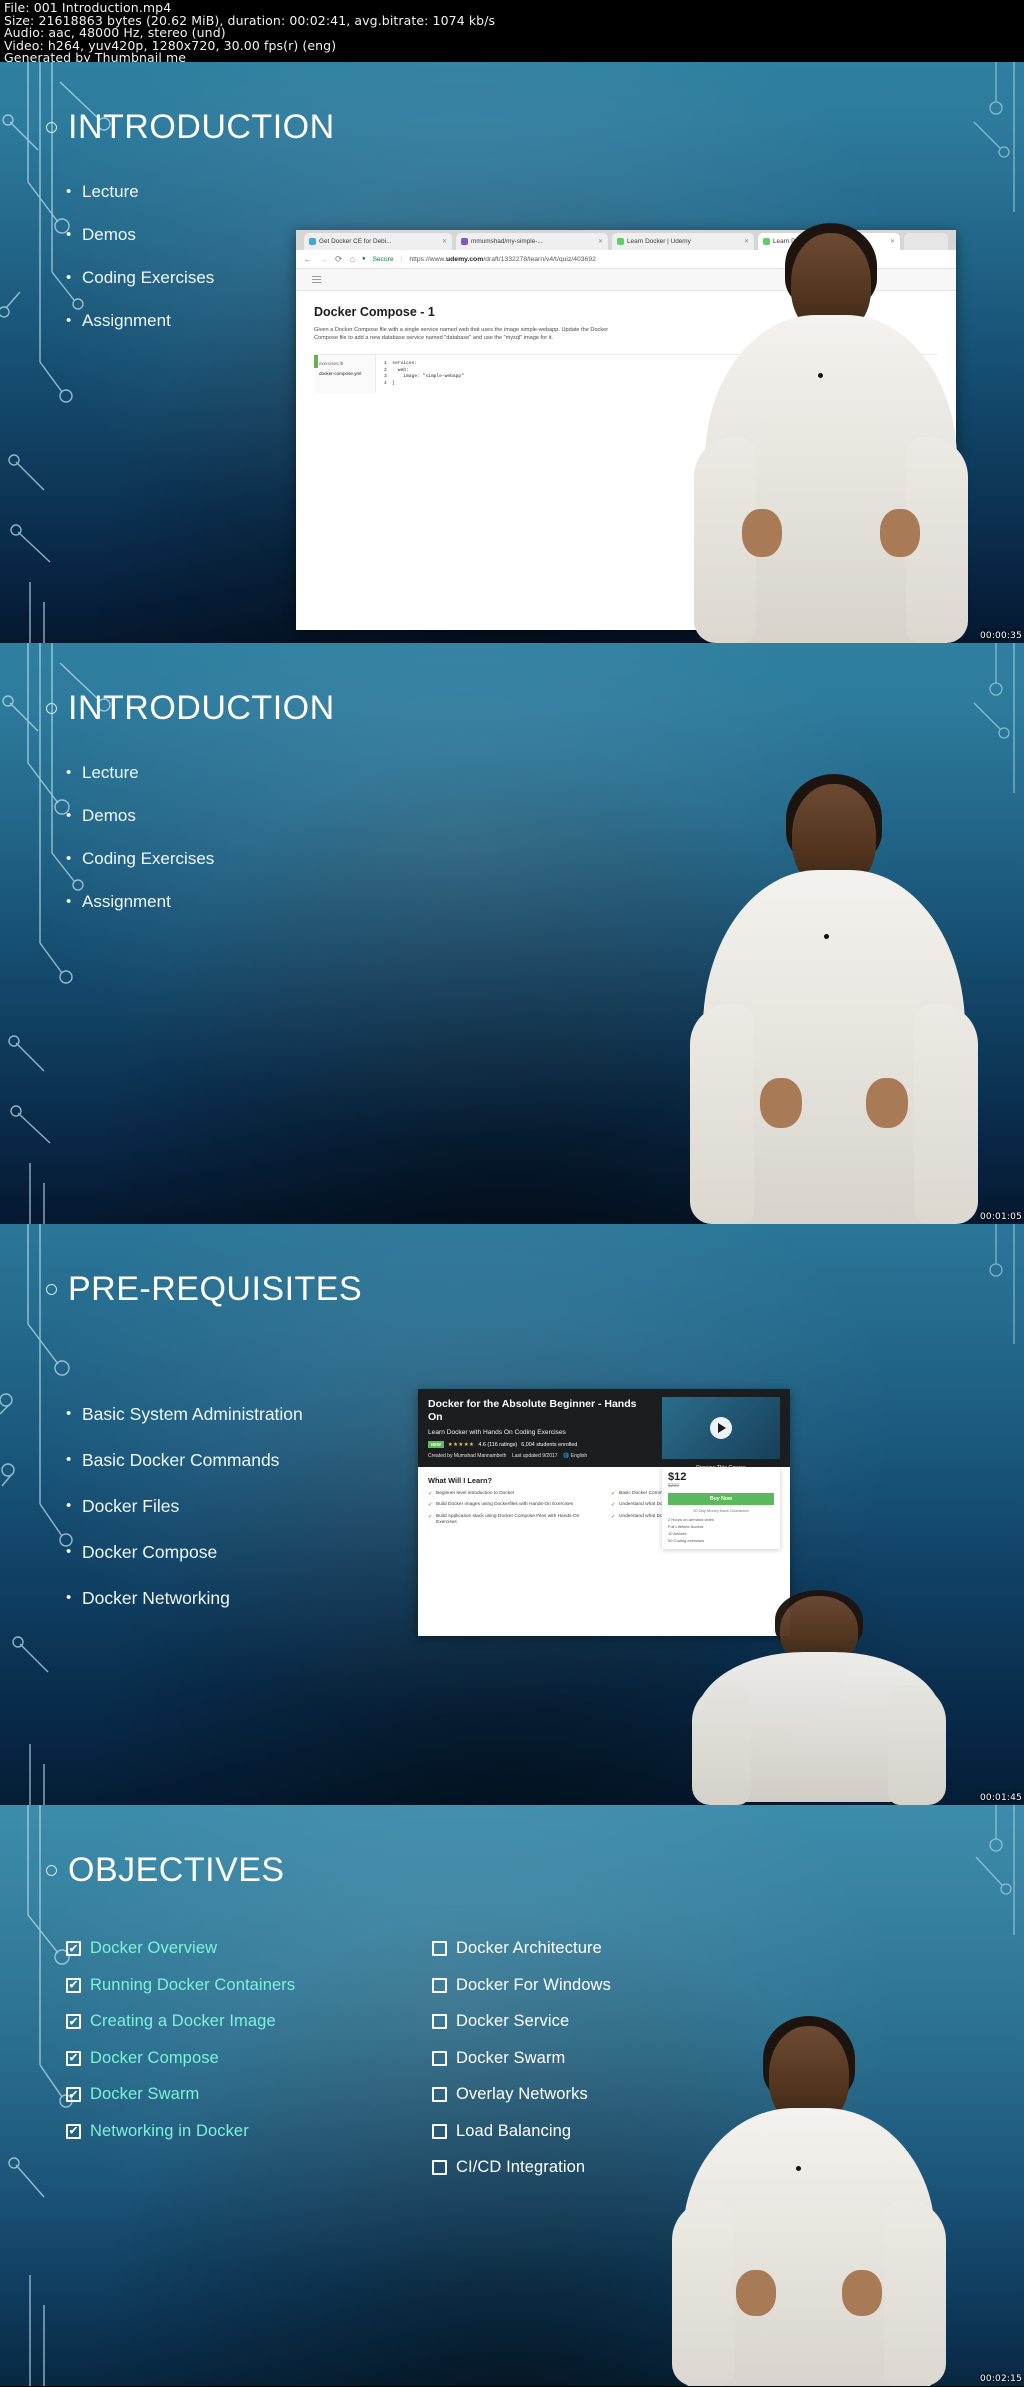 Image resolution: width=1024 pixels, height=2387 pixels. What do you see at coordinates (549, 1444) in the screenshot?
I see `enrolled-count: 6,004 students enrolled` at bounding box center [549, 1444].